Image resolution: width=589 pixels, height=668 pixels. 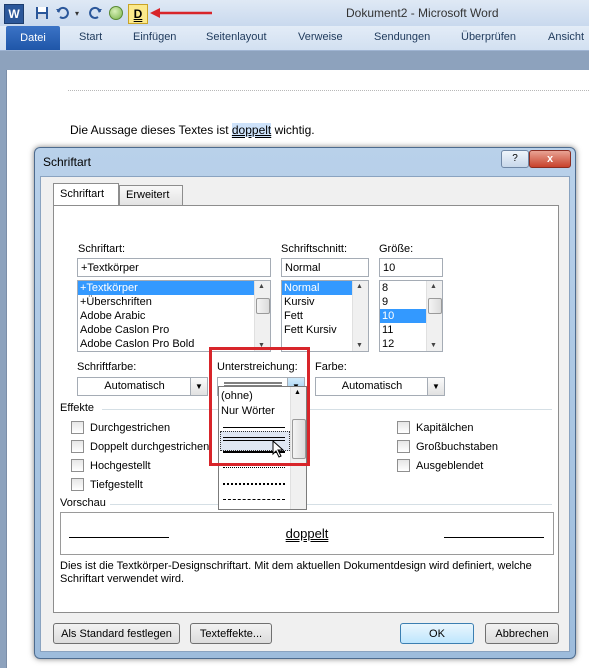 I want to click on checkbox-doppelt-durchgestrichen: Doppelt durchgestrichen, so click(x=140, y=446).